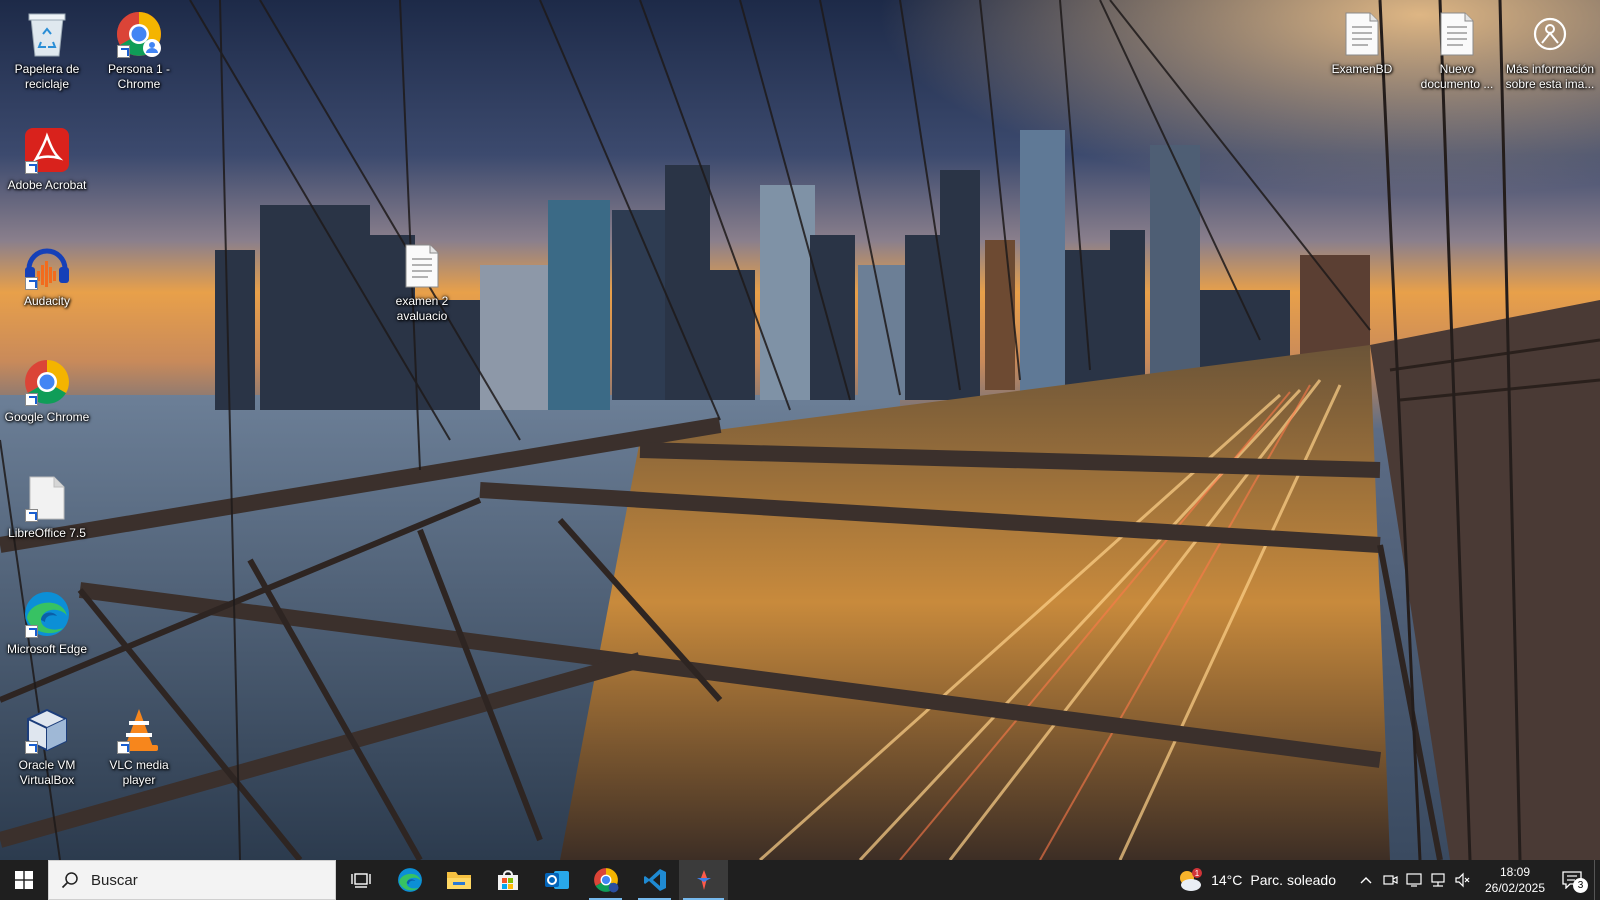 The height and width of the screenshot is (900, 1600). I want to click on tray-volume, so click(1462, 880).